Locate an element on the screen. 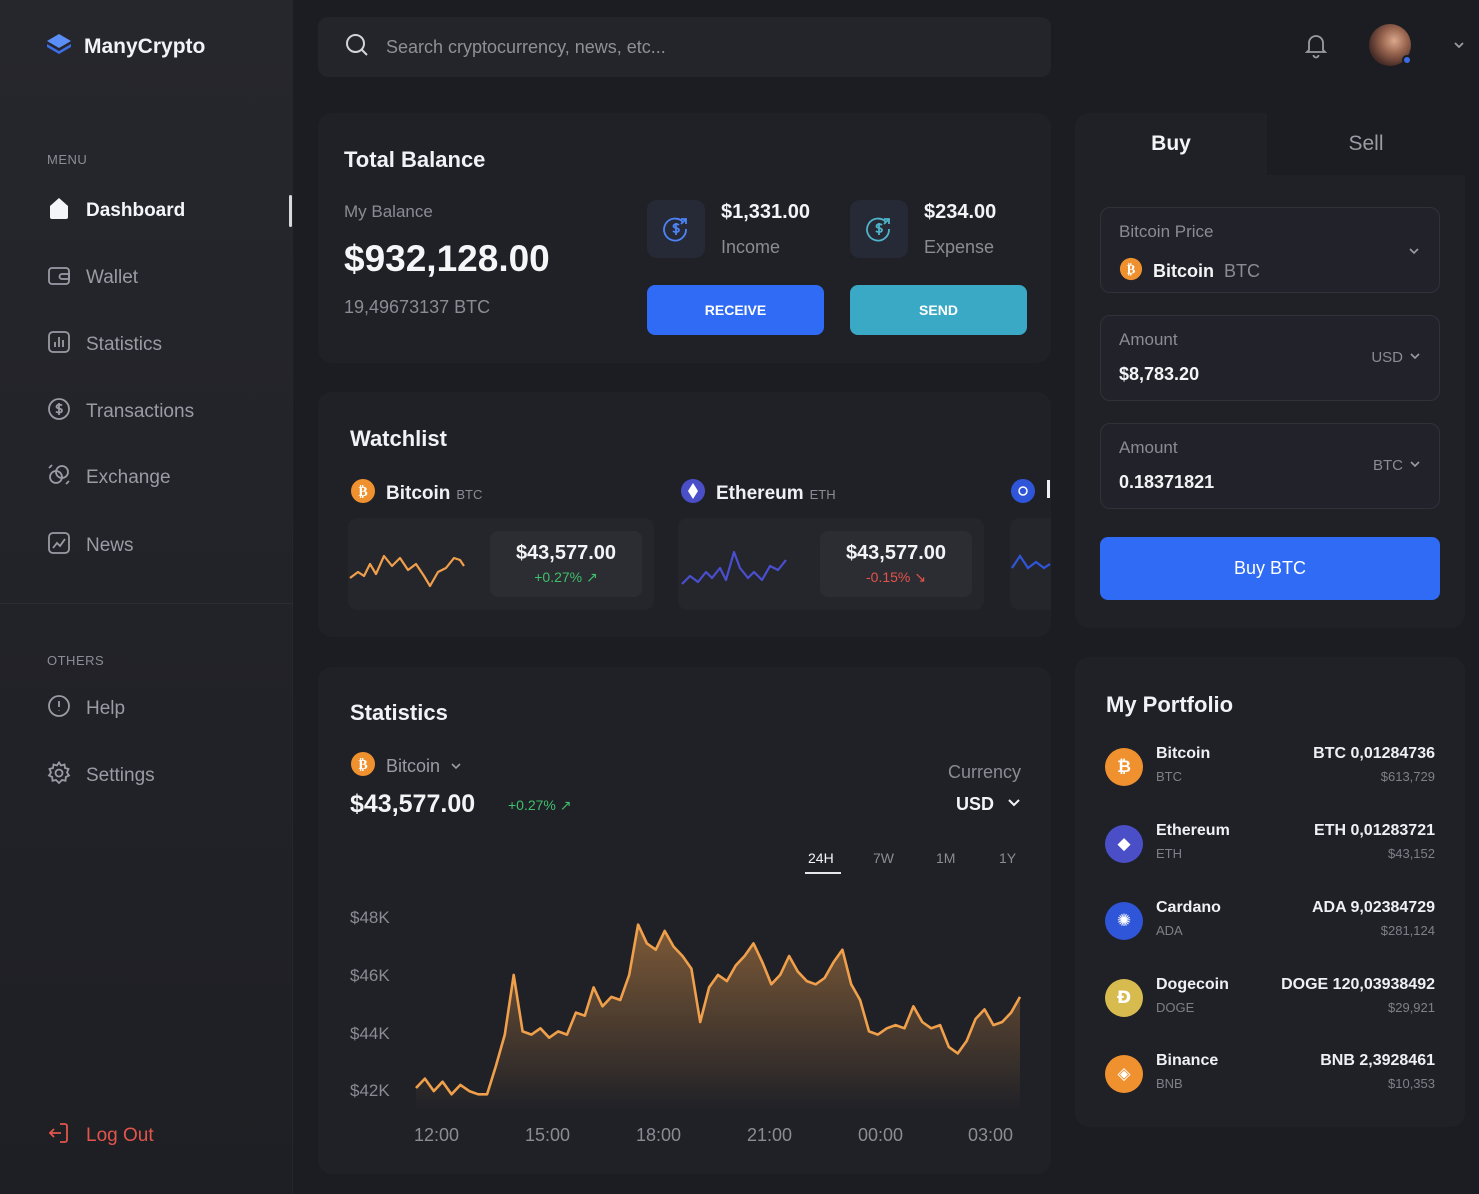 The width and height of the screenshot is (1479, 1194). search-bar is located at coordinates (684, 47).